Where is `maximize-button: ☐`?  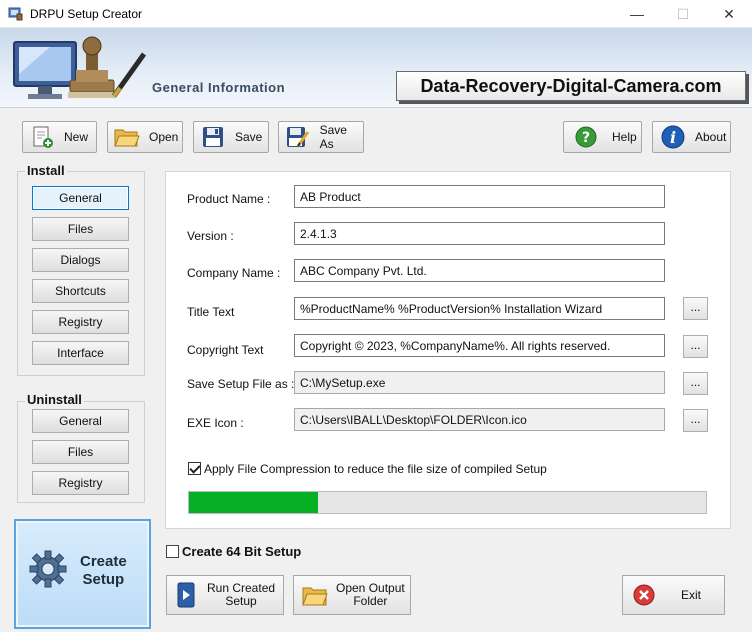 maximize-button: ☐ is located at coordinates (683, 14).